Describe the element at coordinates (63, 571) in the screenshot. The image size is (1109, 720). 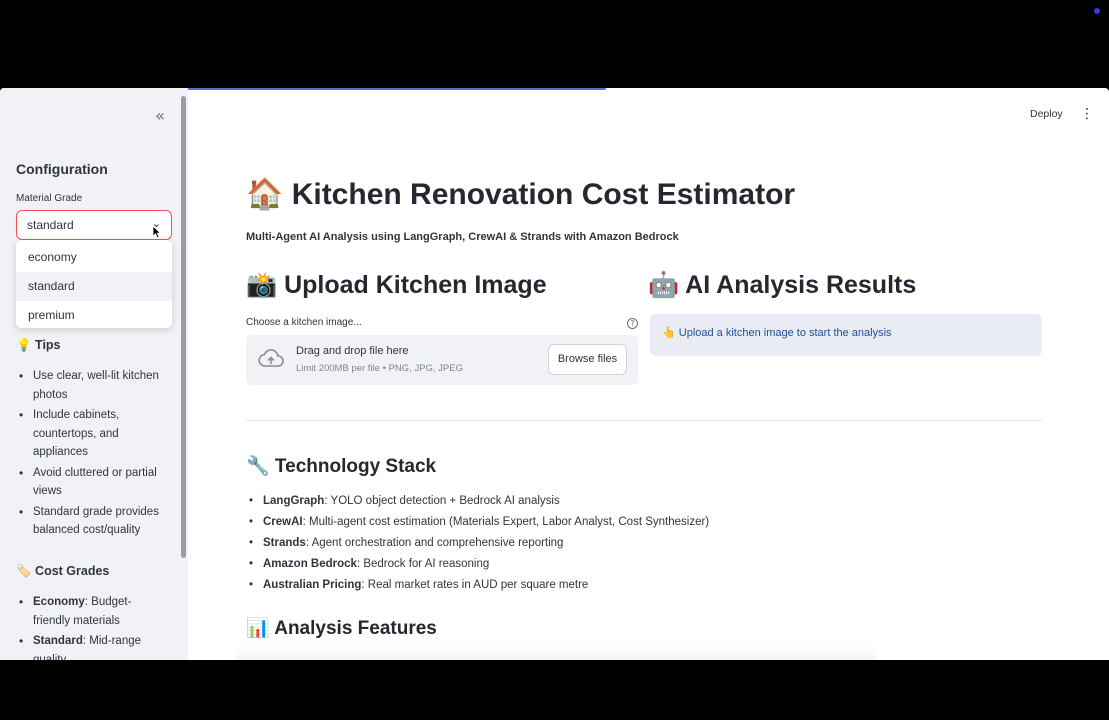
I see `cost-grades-heading: 🏷️ Cost Grades` at that location.